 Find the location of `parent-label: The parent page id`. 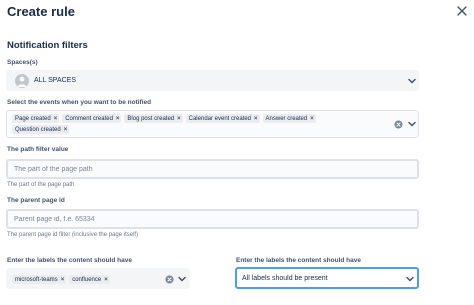

parent-label: The parent page id is located at coordinates (36, 200).